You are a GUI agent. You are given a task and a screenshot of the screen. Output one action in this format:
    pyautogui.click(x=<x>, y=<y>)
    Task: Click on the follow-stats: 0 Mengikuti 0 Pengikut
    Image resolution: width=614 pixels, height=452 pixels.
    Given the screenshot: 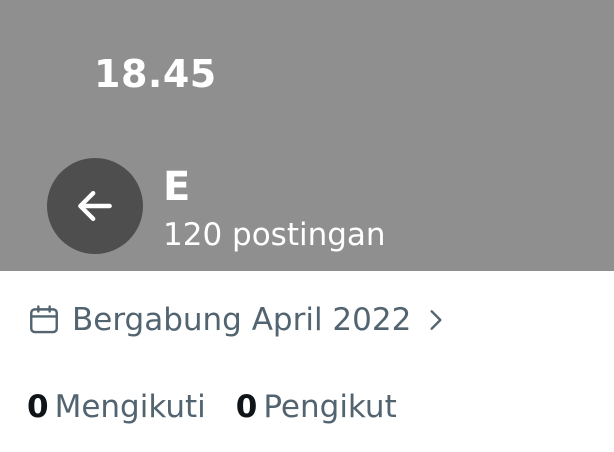 What is the action you would take?
    pyautogui.click(x=212, y=407)
    